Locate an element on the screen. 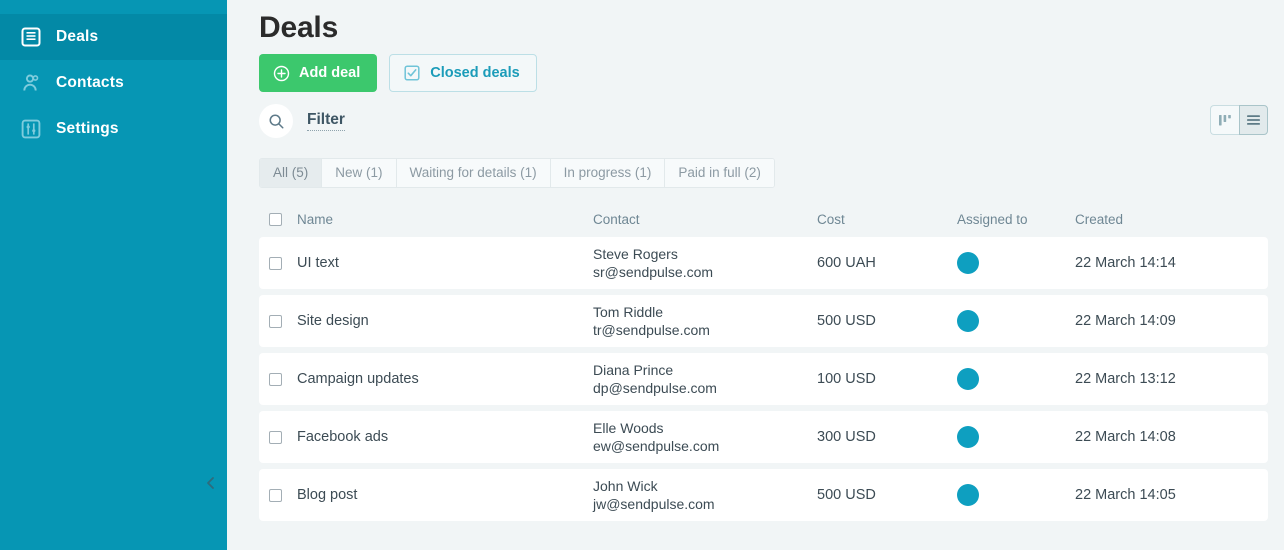  contact-email: sr@sendpulse.com is located at coordinates (653, 271).